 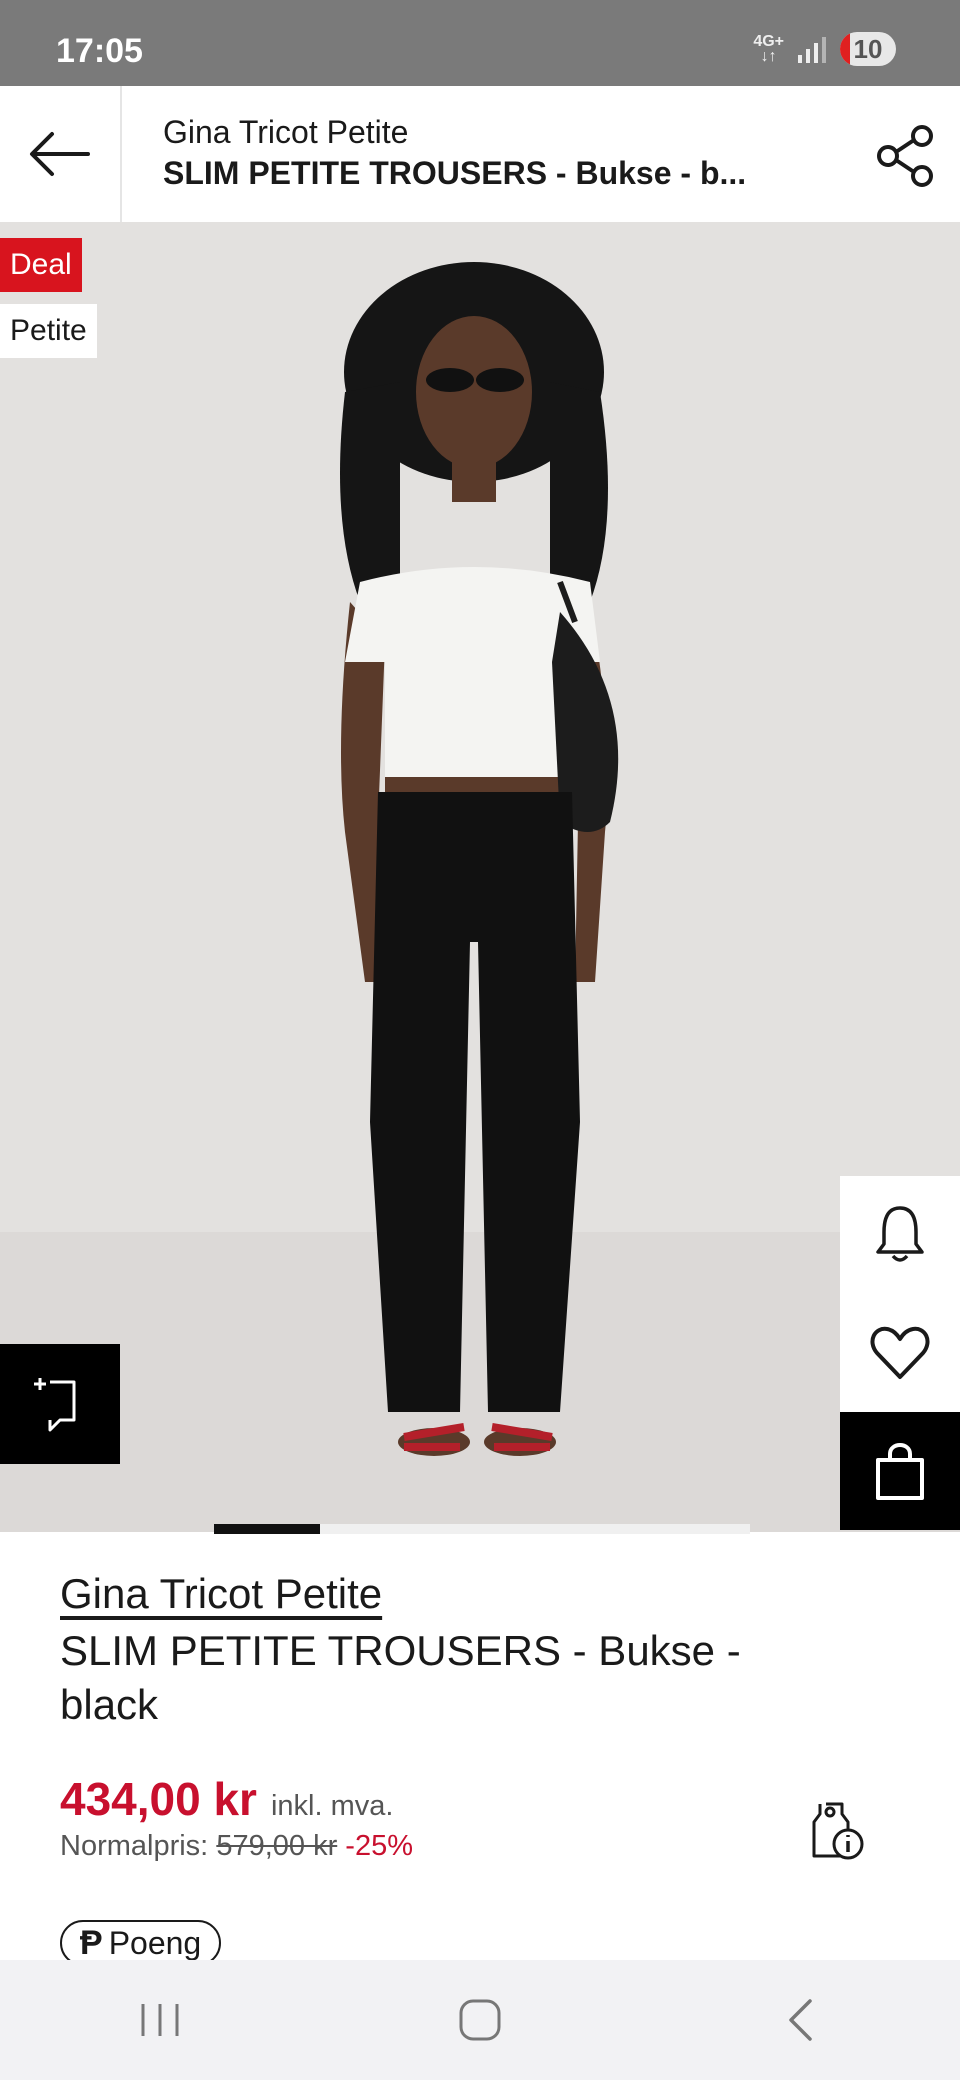 I want to click on normal-price-row: Normalpris: 579,00 kr -25%, so click(x=236, y=1846).